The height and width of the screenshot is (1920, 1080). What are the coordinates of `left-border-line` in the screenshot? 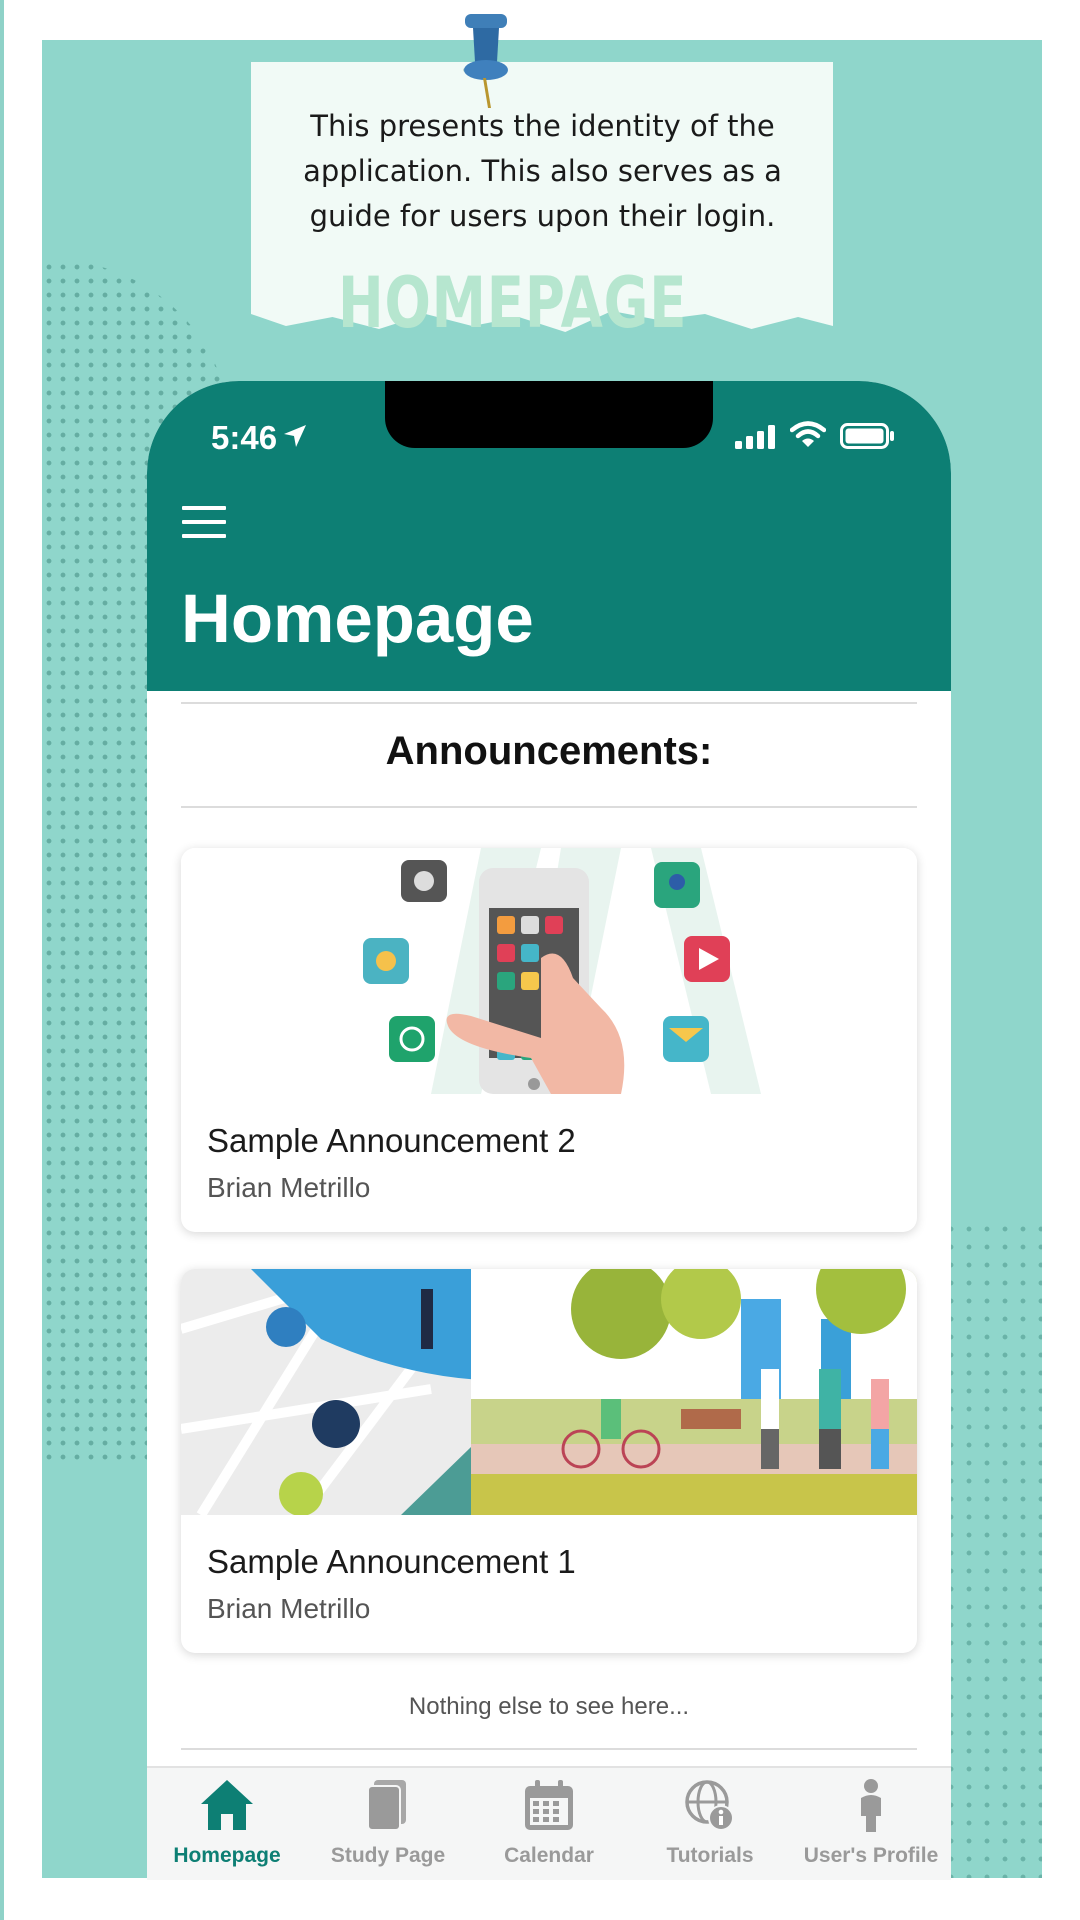 It's located at (2, 960).